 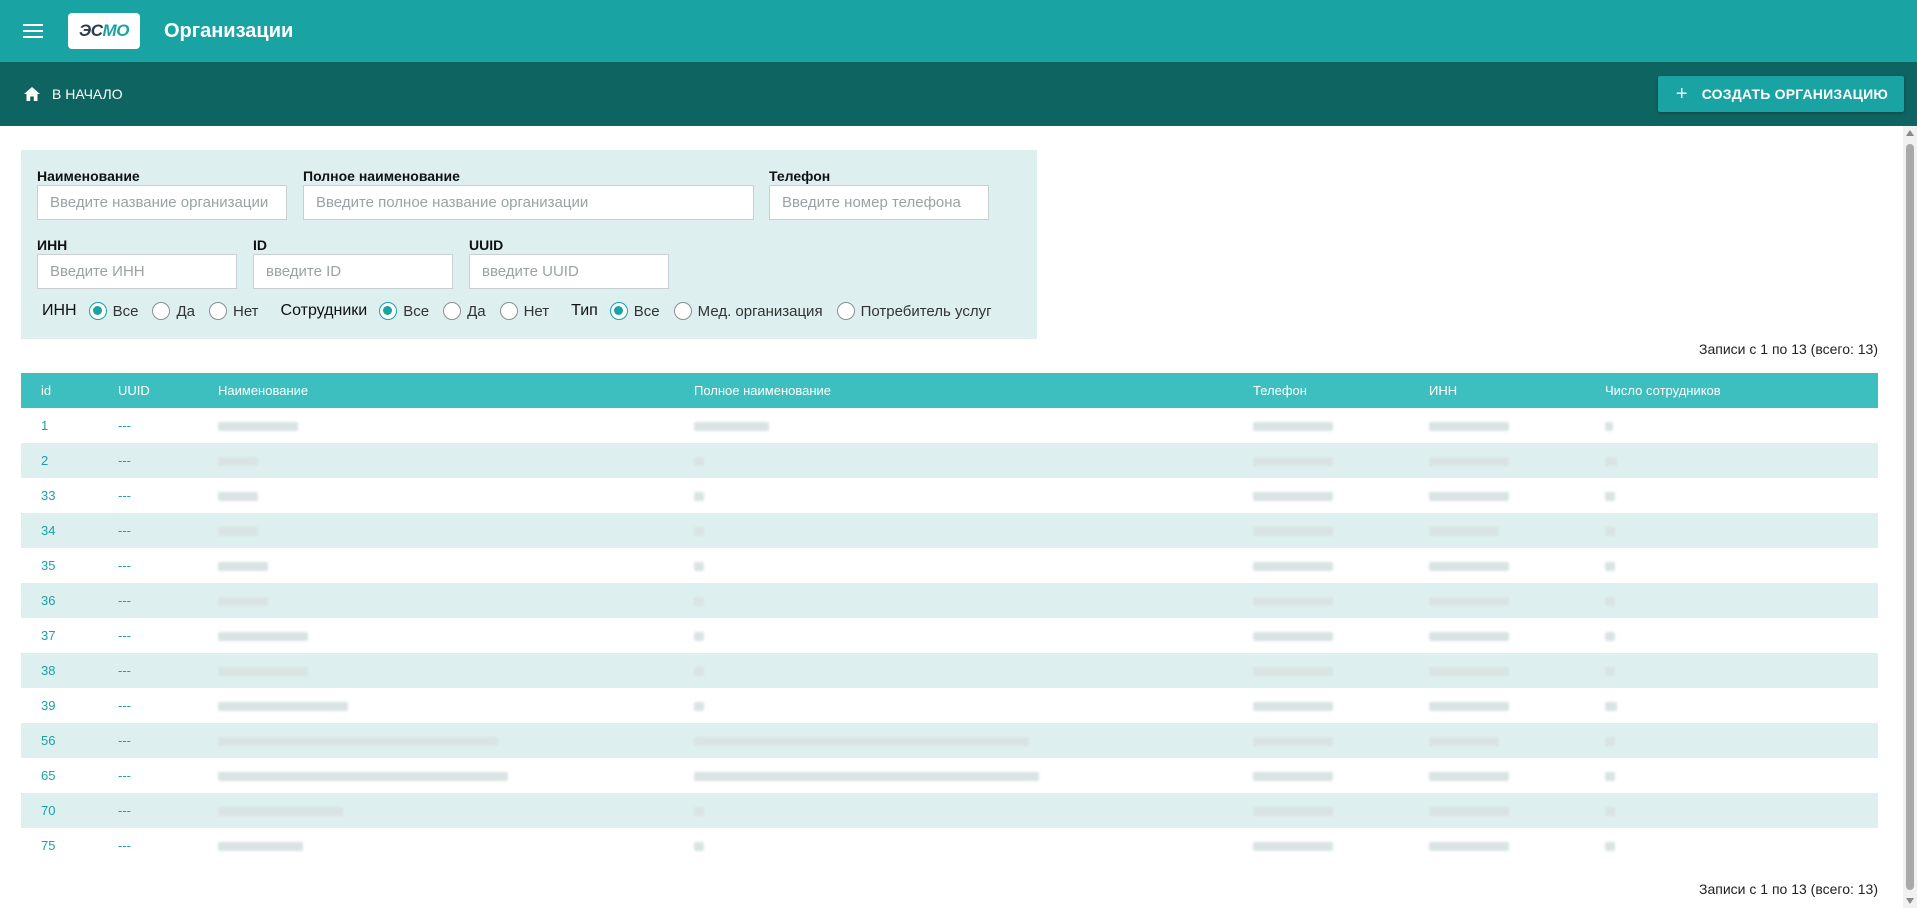 What do you see at coordinates (1780, 94) in the screenshot?
I see `create-organization-button: + СОЗДАТЬ ОРГАНИЗАЦИЮ` at bounding box center [1780, 94].